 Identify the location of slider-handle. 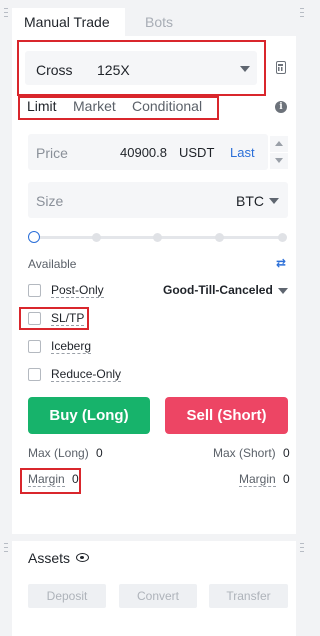
(34, 237).